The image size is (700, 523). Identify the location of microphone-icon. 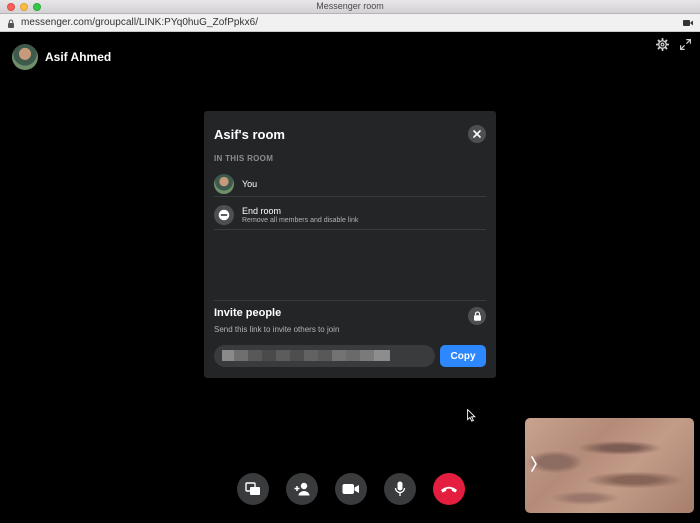
(400, 488).